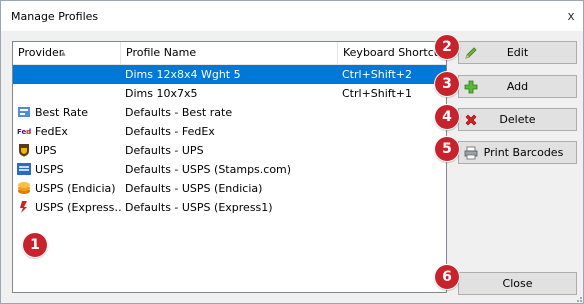 This screenshot has width=584, height=304. Describe the element at coordinates (578, 298) in the screenshot. I see `resize-grip-icon` at that location.